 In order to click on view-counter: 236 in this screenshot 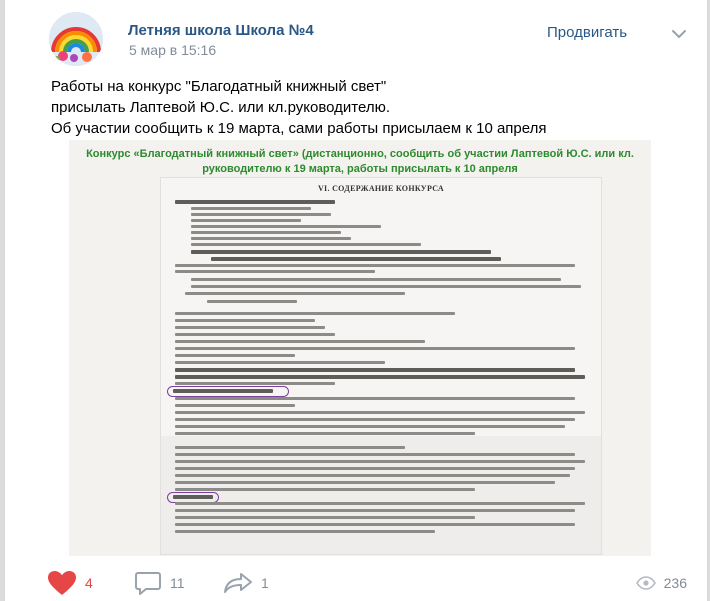, I will do `click(661, 583)`.